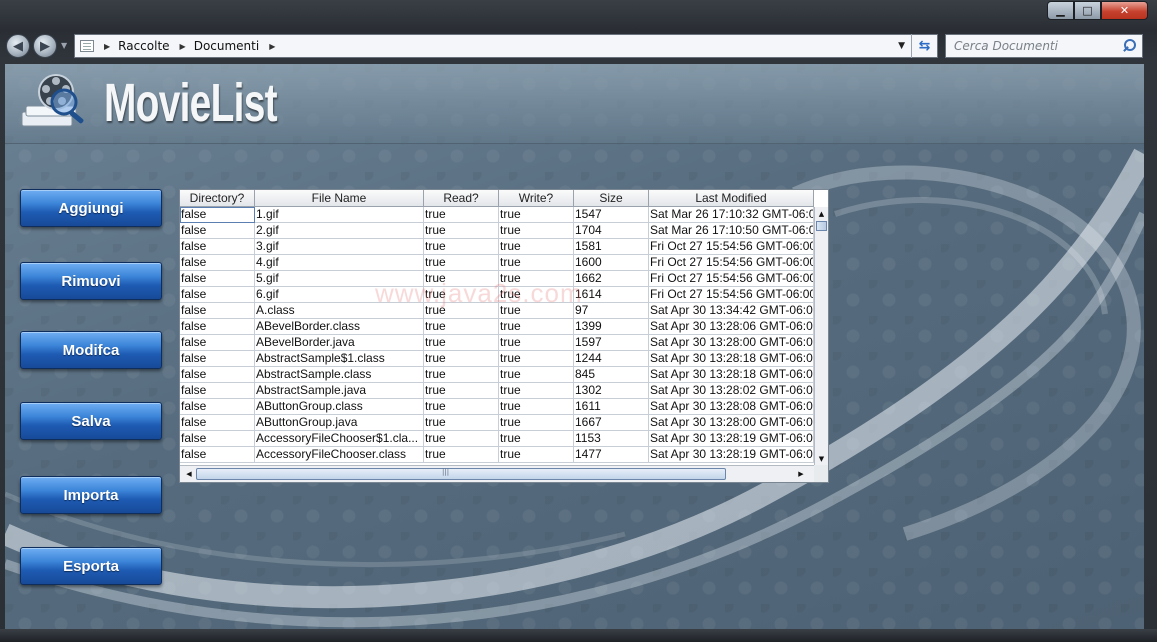 This screenshot has width=1157, height=642. Describe the element at coordinates (731, 311) in the screenshot. I see `table-cell: Sat Apr 30 13:34:42 GMT-06:00` at that location.